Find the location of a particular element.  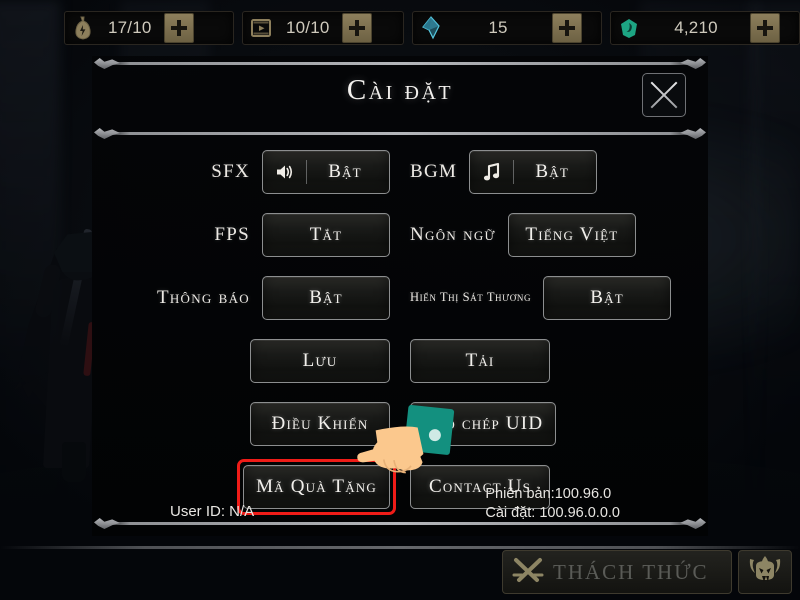

close-icon is located at coordinates (664, 95).